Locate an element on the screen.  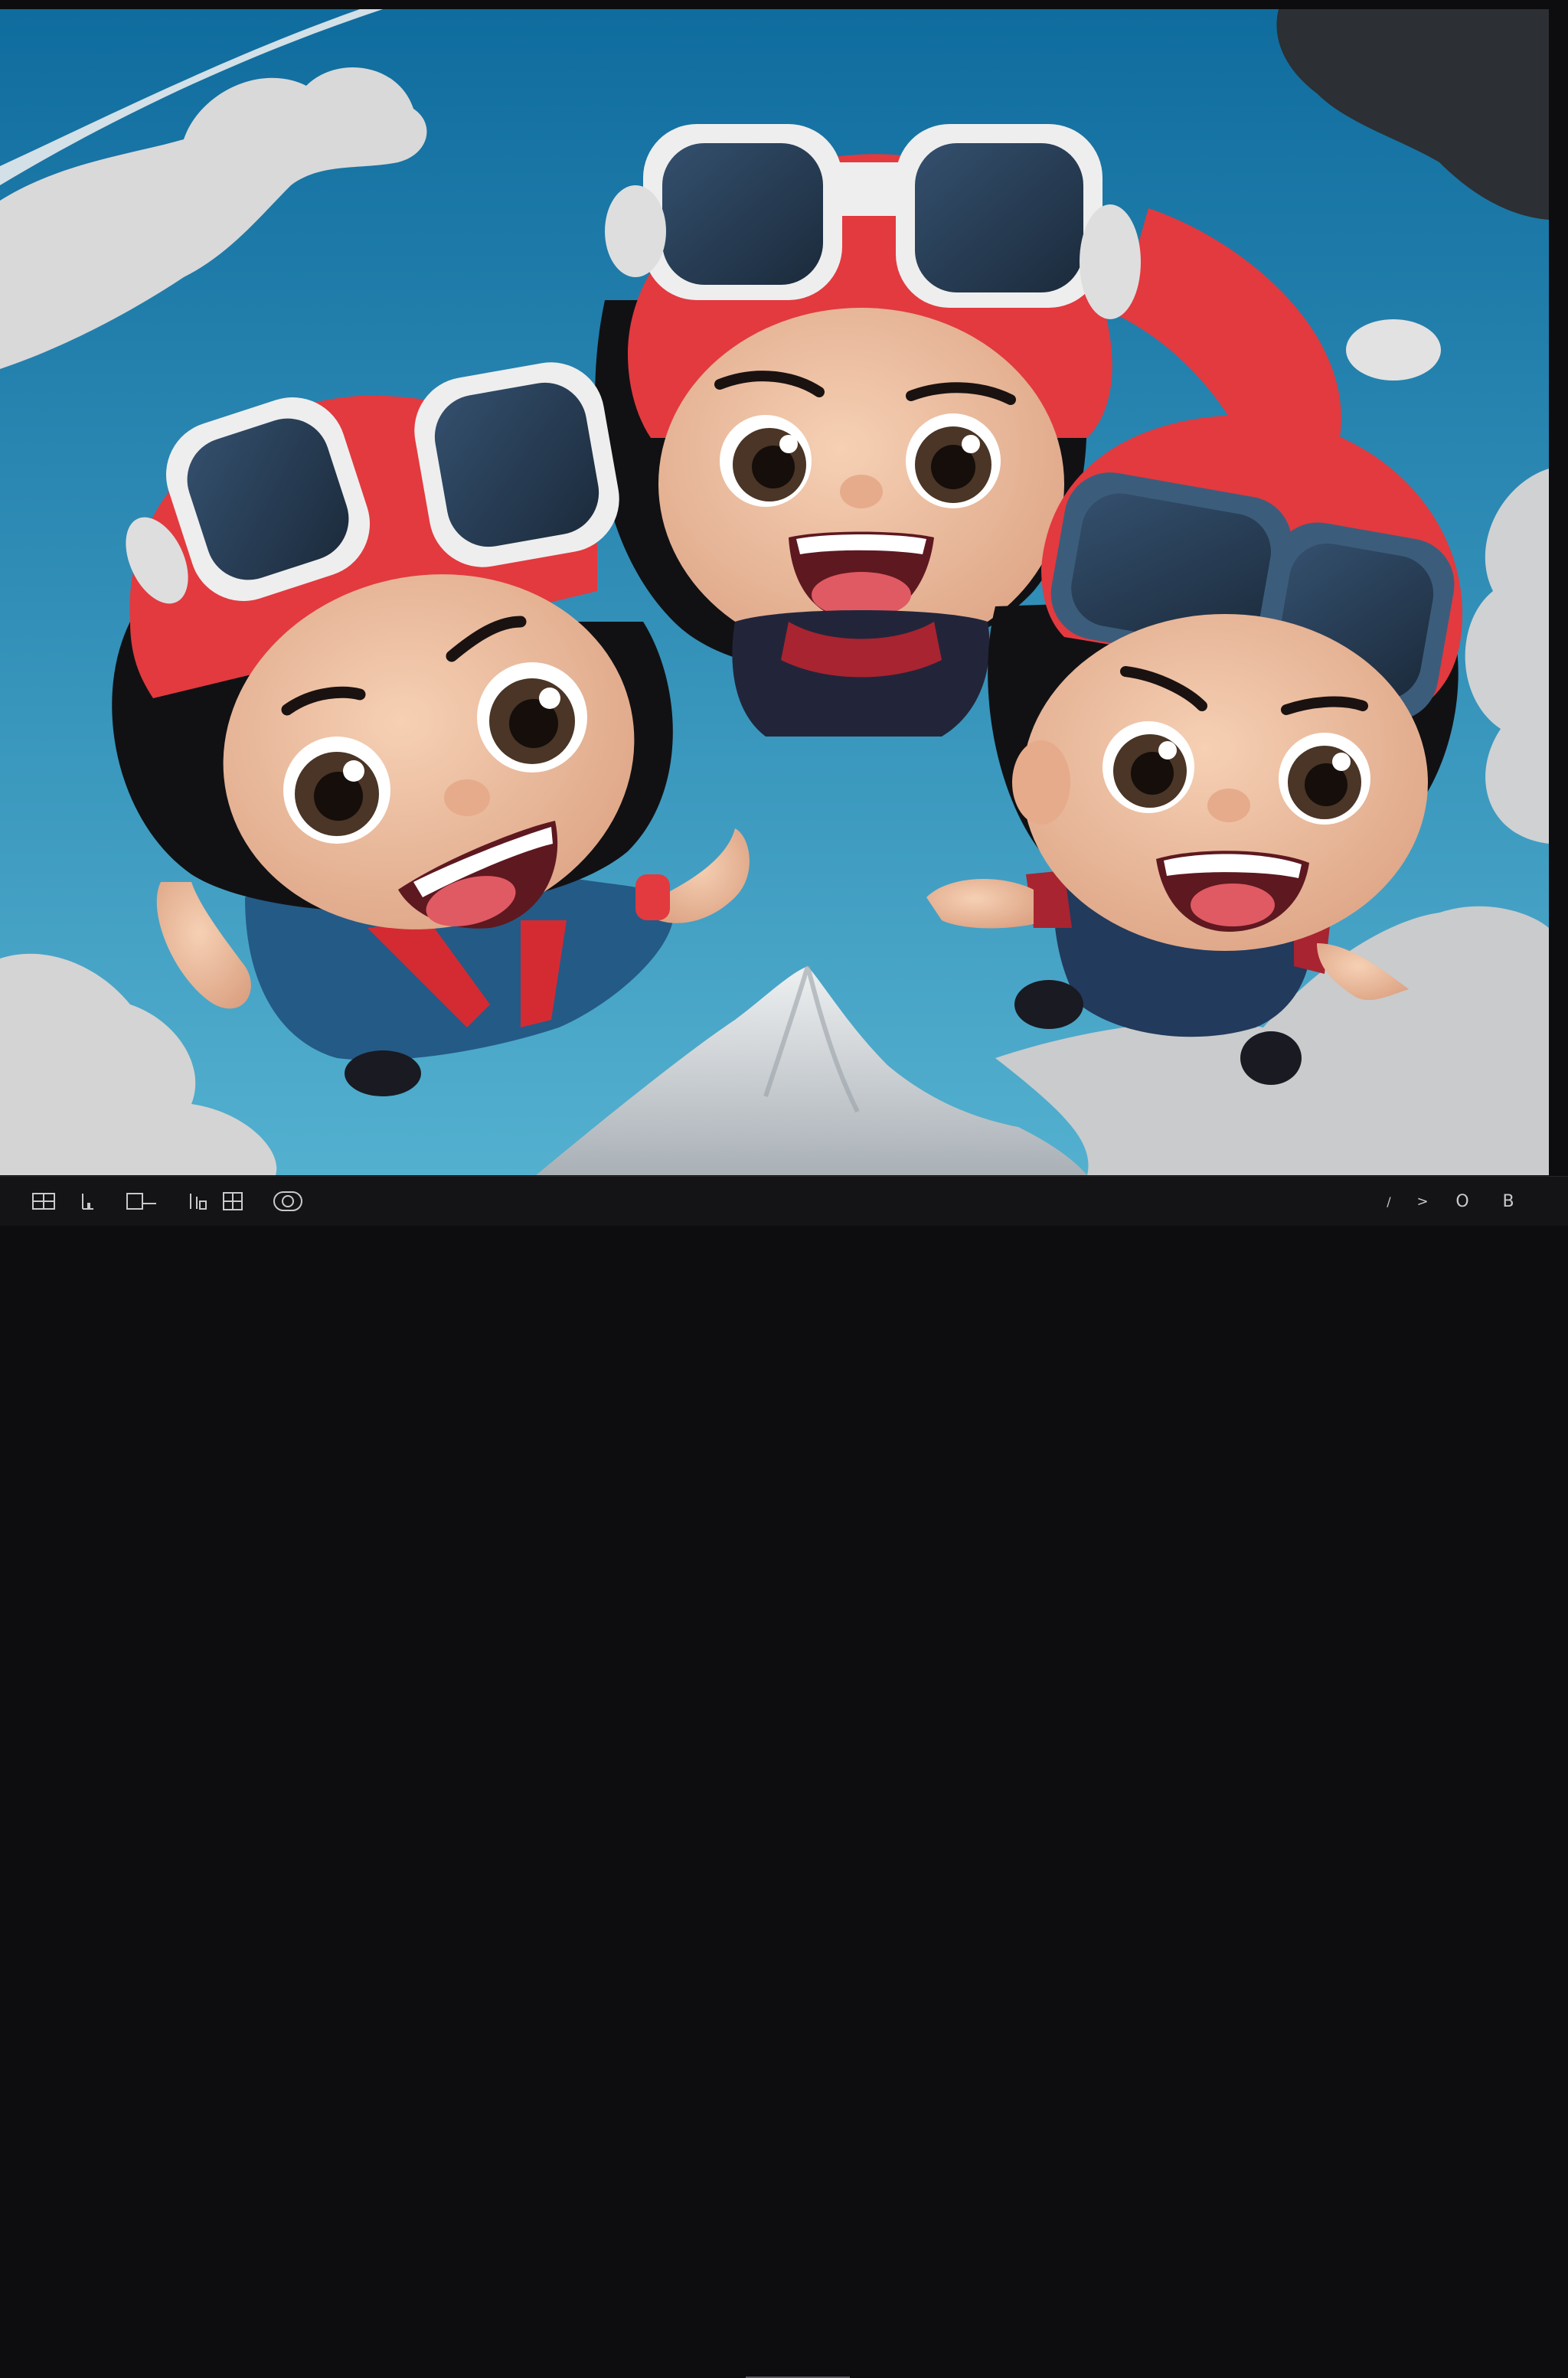
o-button: O is located at coordinates (1462, 1201).